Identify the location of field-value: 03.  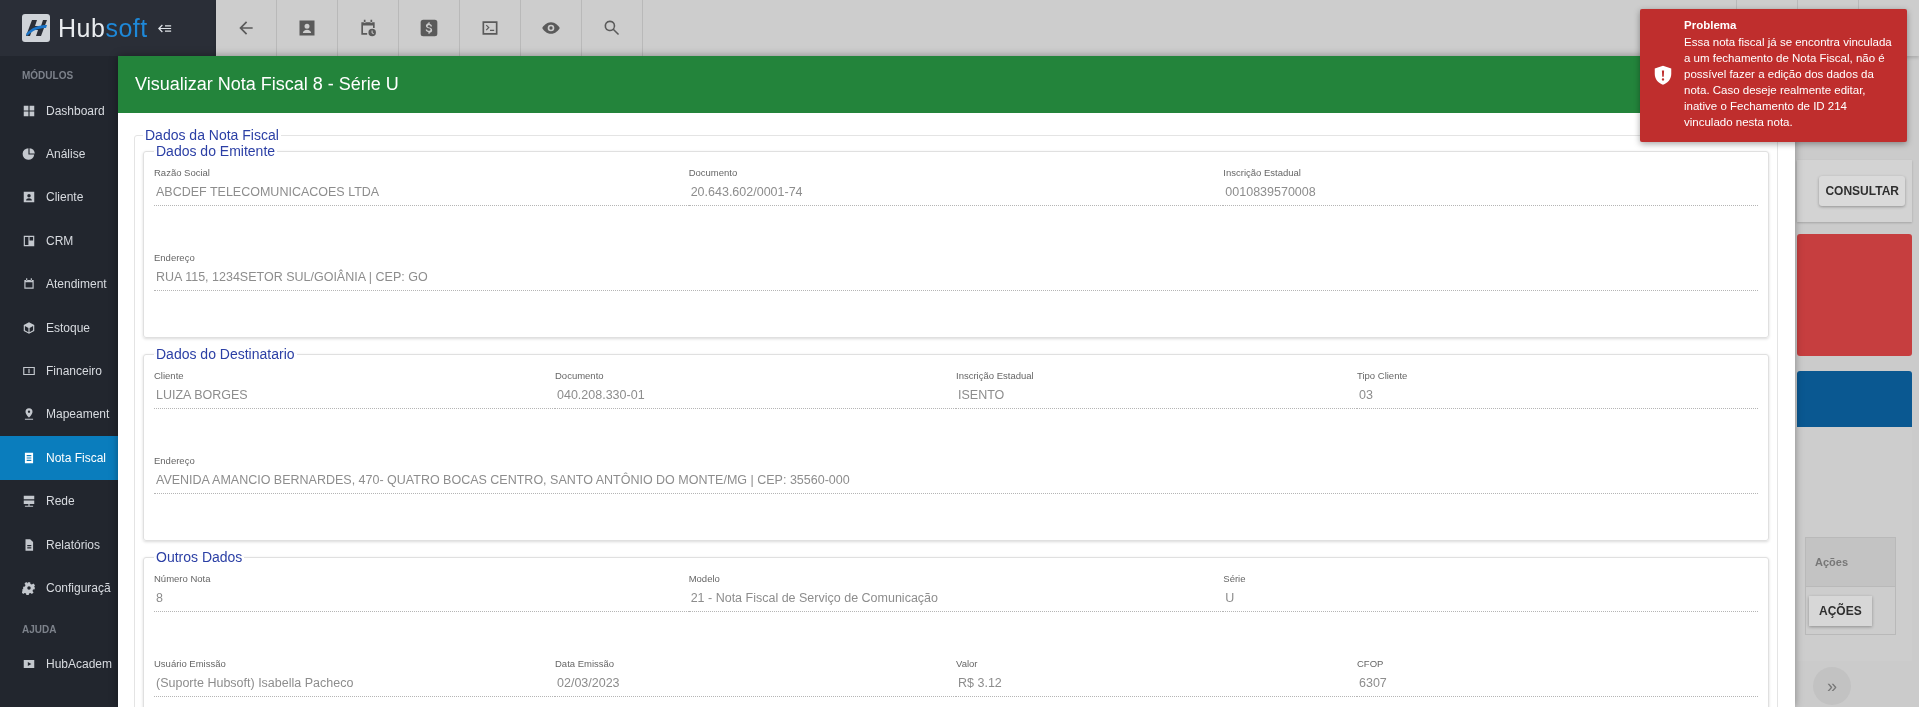
(1366, 395).